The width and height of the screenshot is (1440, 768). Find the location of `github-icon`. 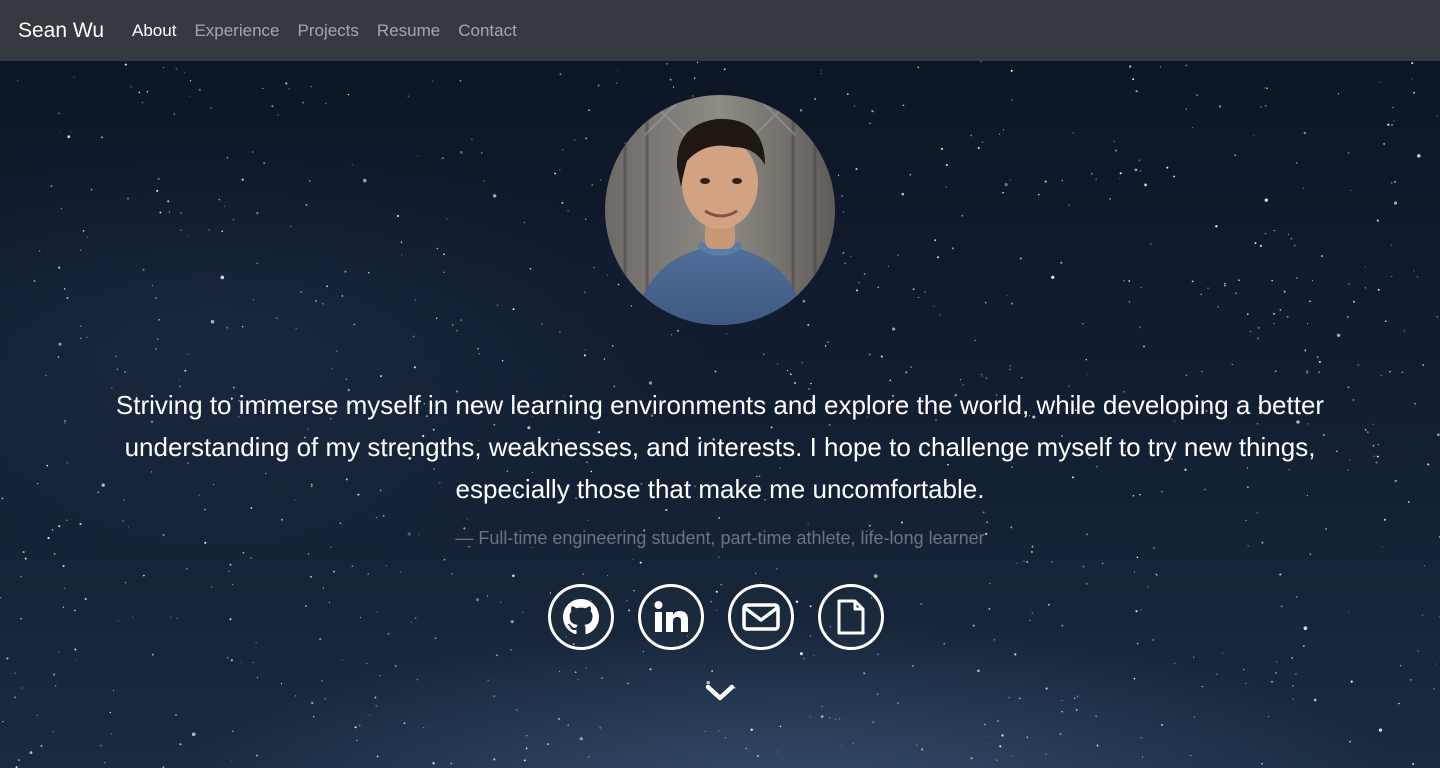

github-icon is located at coordinates (581, 617).